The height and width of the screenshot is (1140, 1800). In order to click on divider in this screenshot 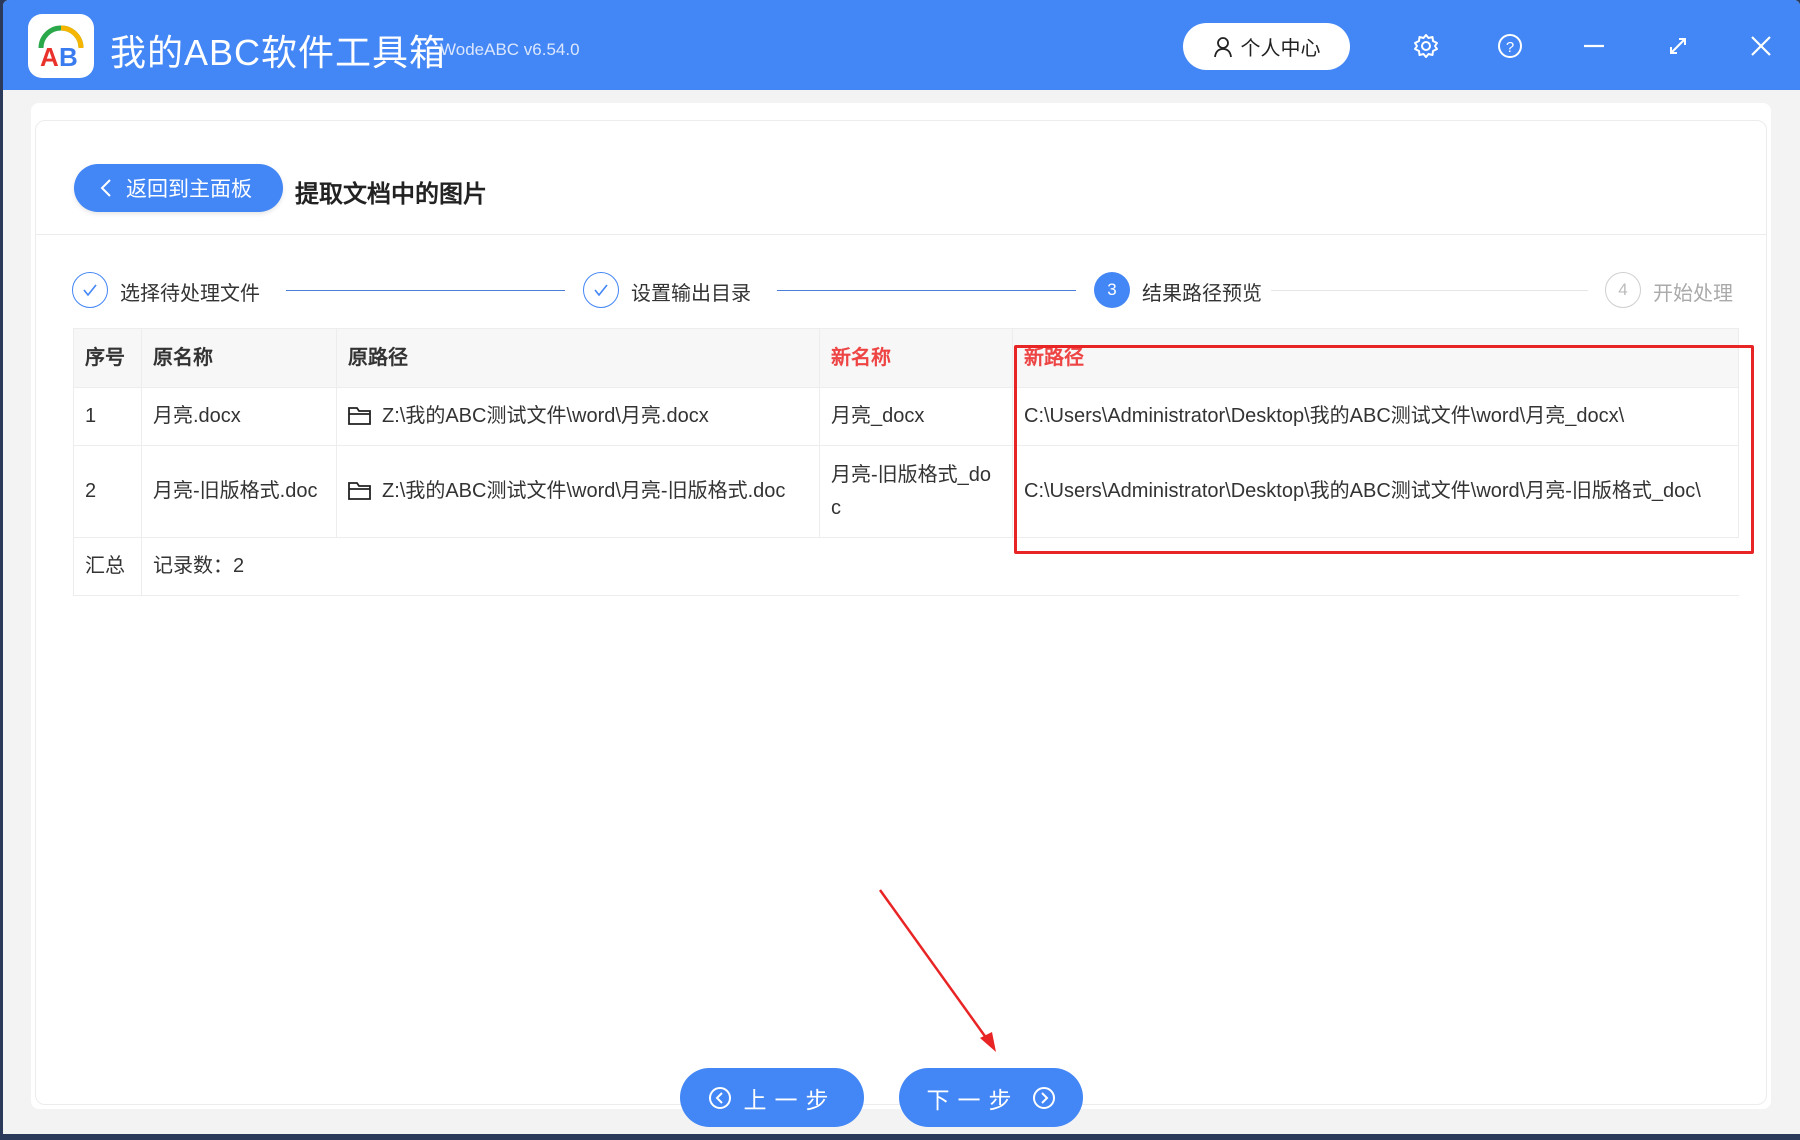, I will do `click(901, 234)`.